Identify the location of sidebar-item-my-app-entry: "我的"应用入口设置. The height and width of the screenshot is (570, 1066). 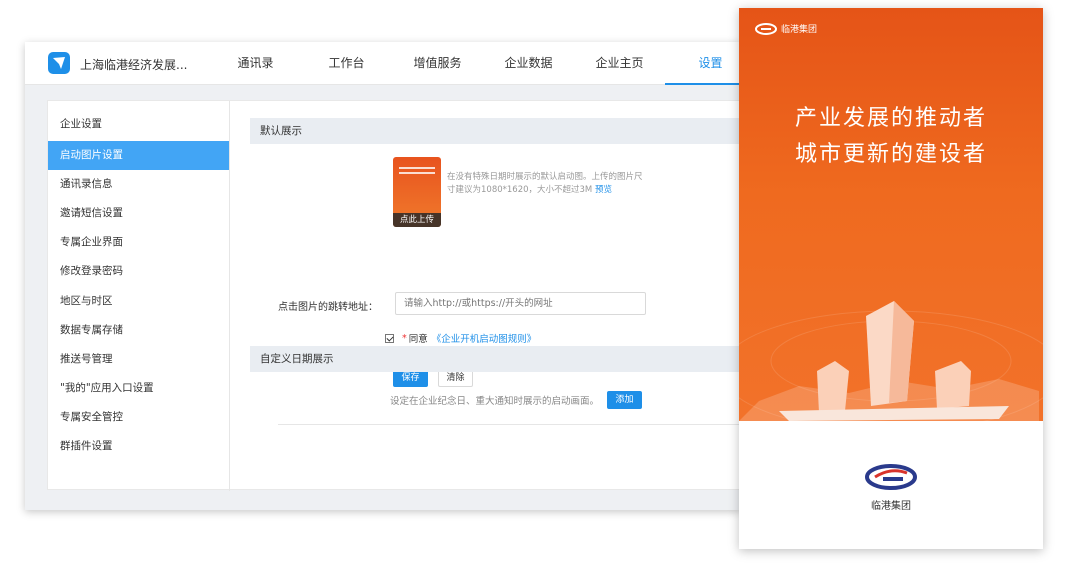
(138, 388).